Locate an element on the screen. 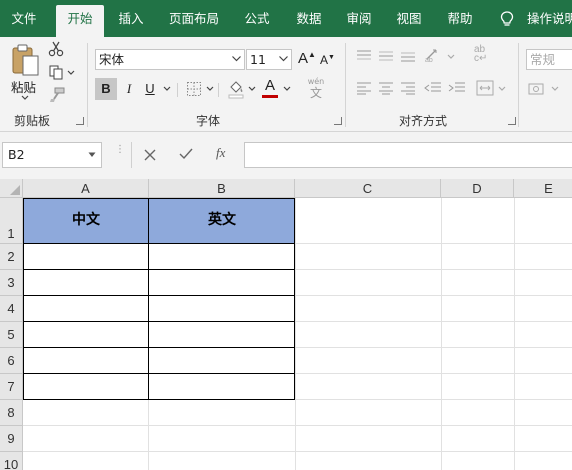 The width and height of the screenshot is (572, 470). text-orientation-icon: ab is located at coordinates (434, 55).